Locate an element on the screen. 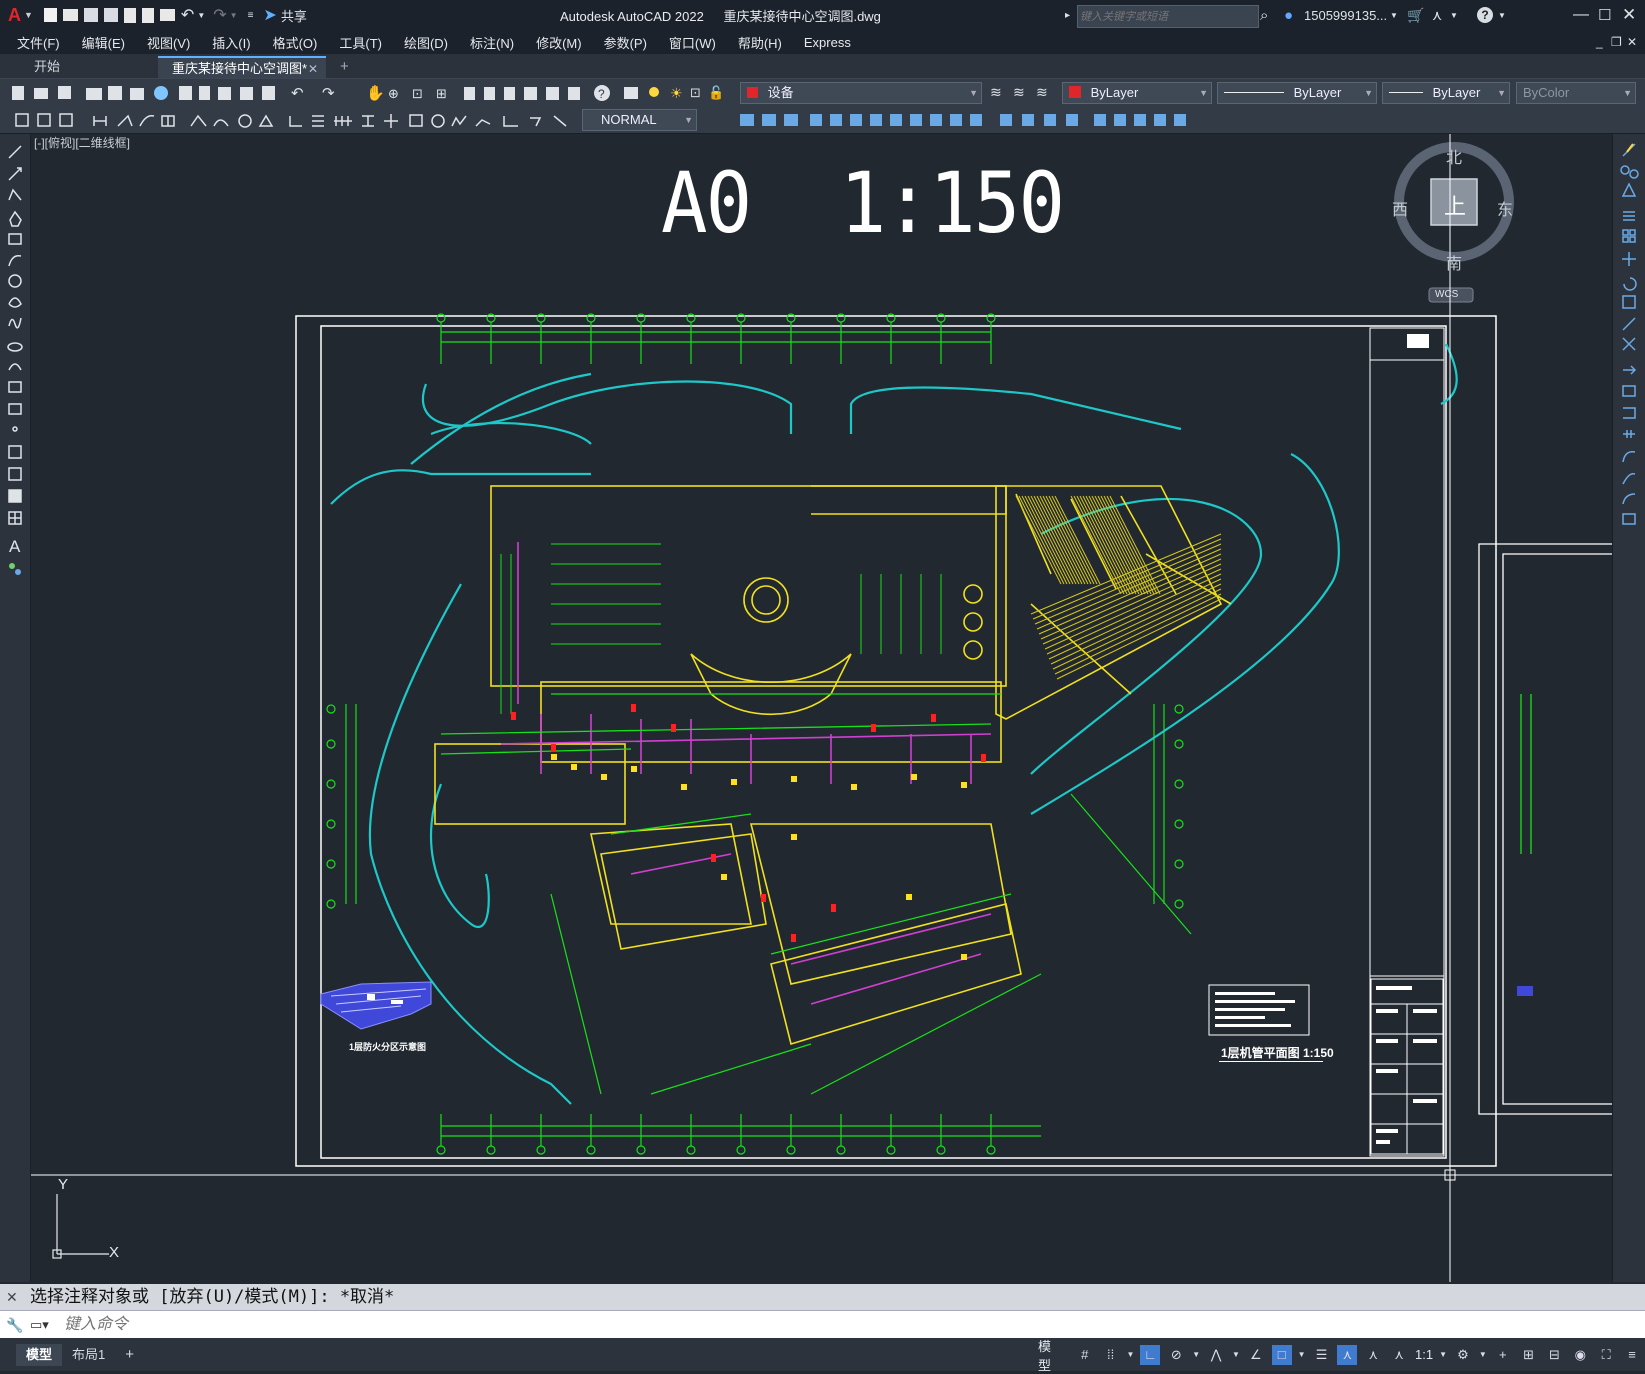 The image size is (1645, 1374). customize-qat-icon: ≡ is located at coordinates (251, 15).